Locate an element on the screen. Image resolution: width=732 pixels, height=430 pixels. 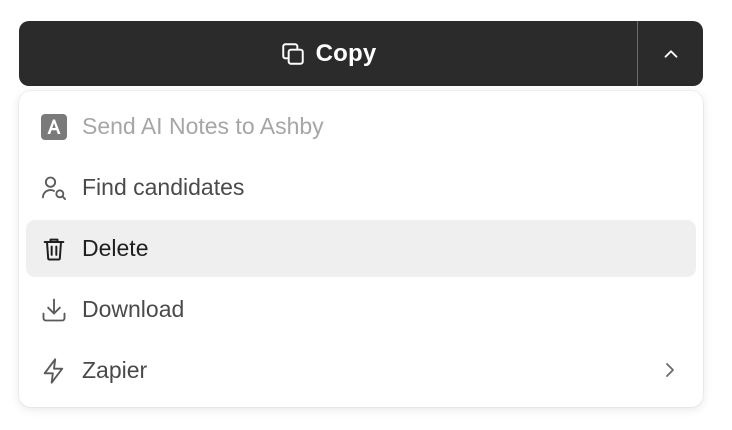
menu-item-label: Download is located at coordinates (133, 309).